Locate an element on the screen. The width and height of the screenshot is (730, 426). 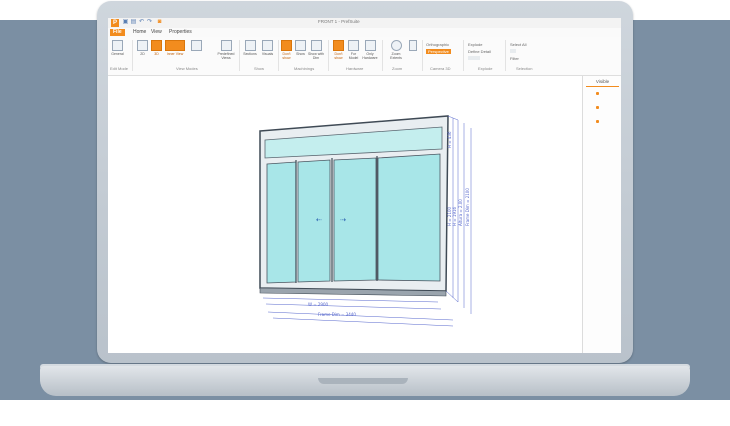
group-camera-3d: Camera 3D is located at coordinates (440, 68).